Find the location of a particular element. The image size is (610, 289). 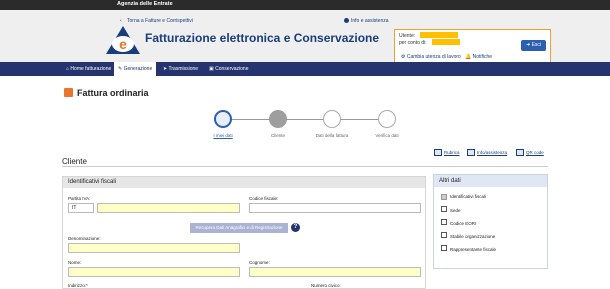

cognome-label: Cognome: is located at coordinates (259, 262).